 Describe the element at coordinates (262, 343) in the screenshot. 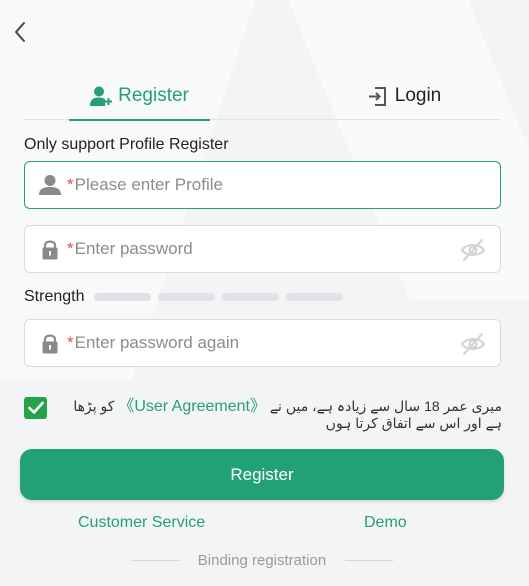

I see `password-again-field: * Enter password again` at that location.